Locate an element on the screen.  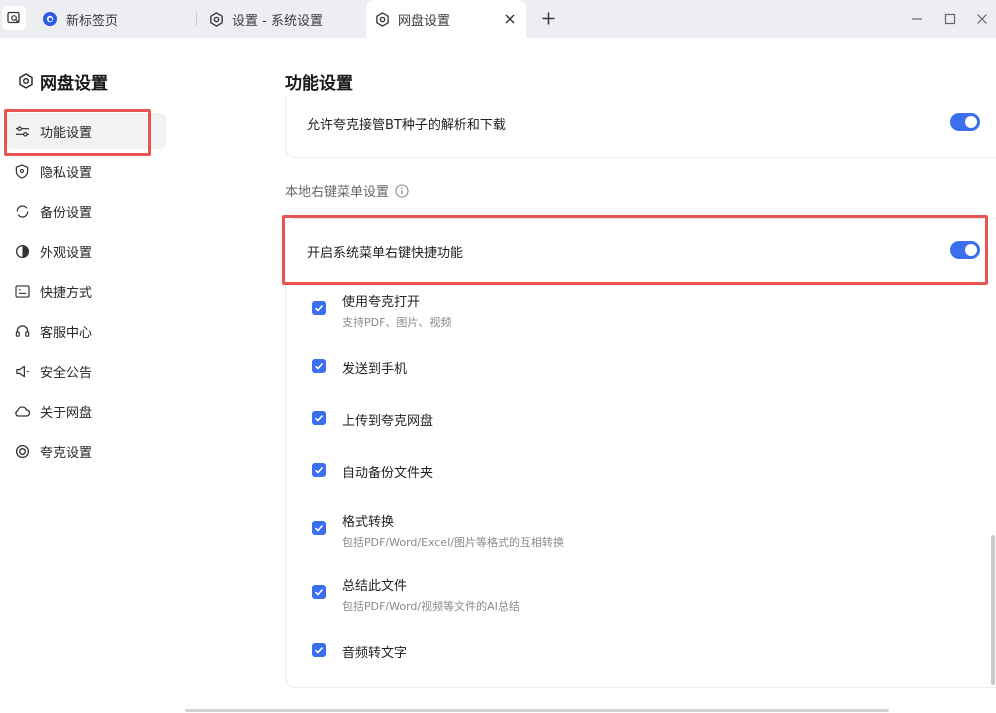
checkbox-summarize-file is located at coordinates (319, 592).